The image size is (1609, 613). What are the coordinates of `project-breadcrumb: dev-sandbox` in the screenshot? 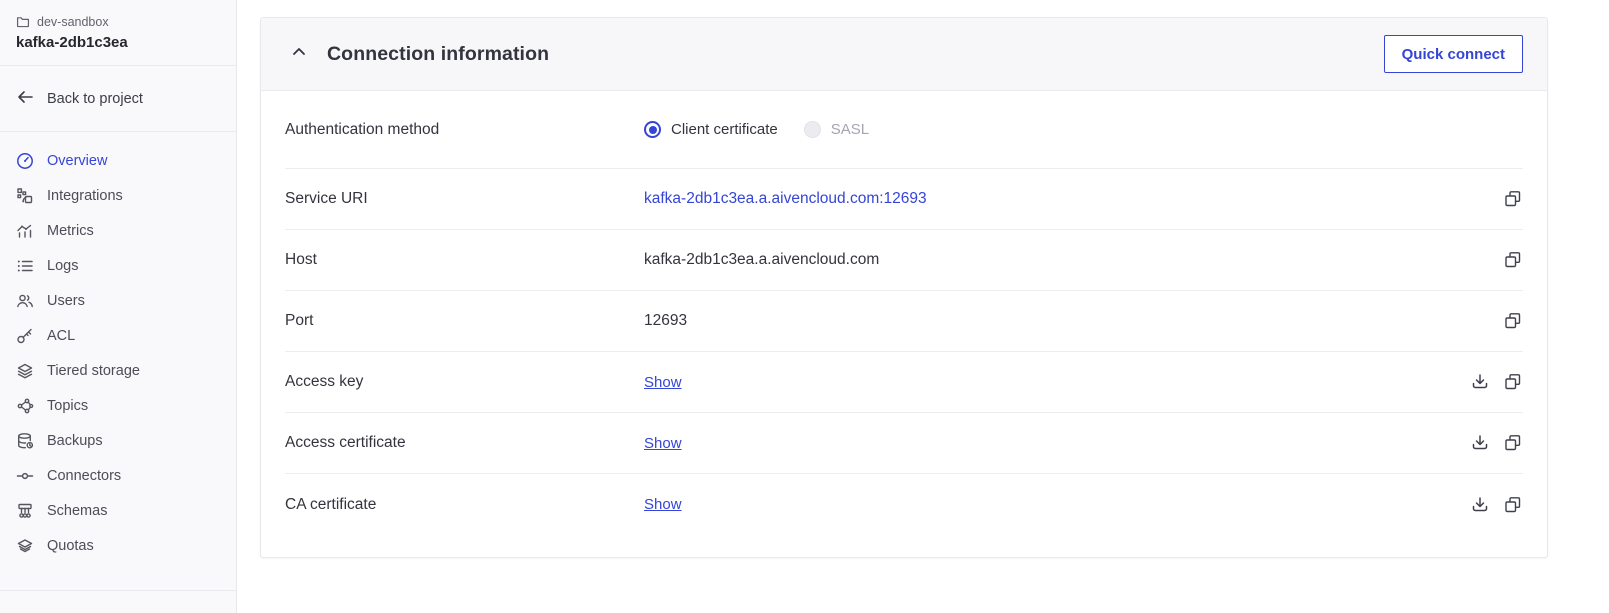 It's located at (118, 22).